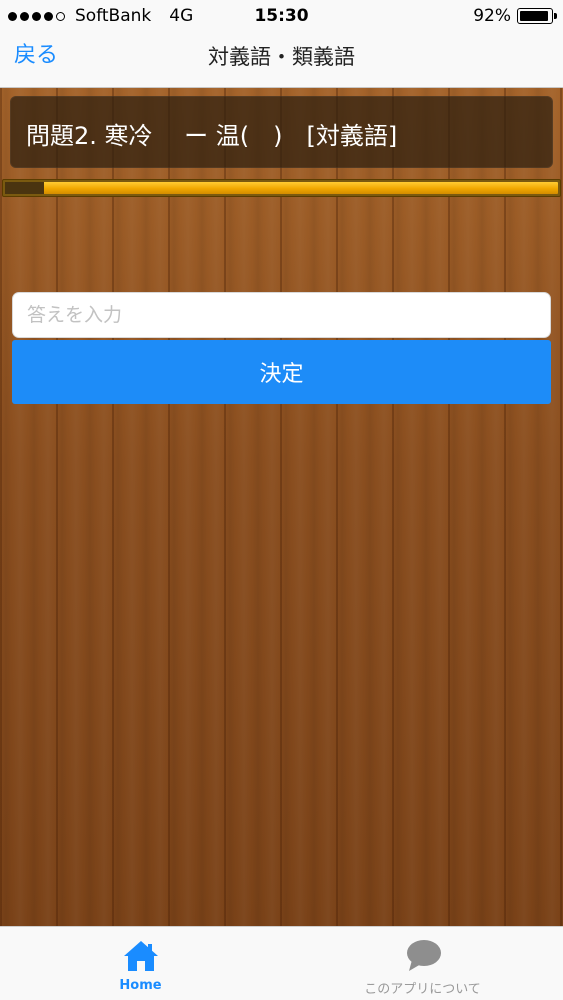 This screenshot has height=1000, width=563. I want to click on progress-bar, so click(281, 188).